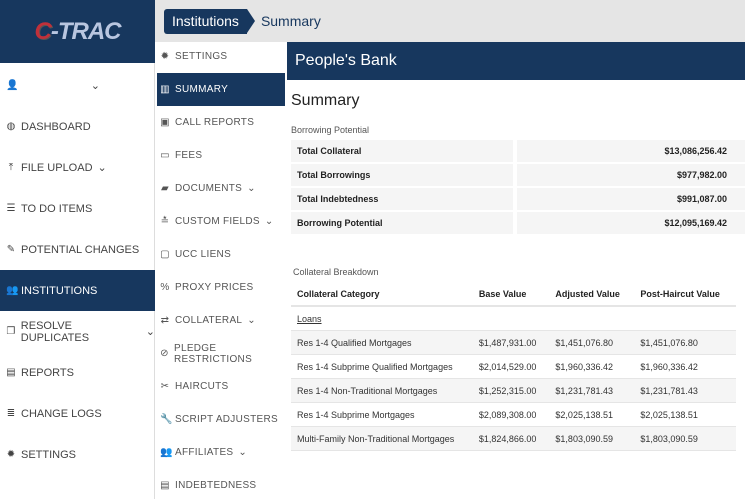 Image resolution: width=745 pixels, height=502 pixels. I want to click on subnav-item-pledge-restrictions: ⊘ PLEDGE RESTRICTIONS, so click(221, 353).